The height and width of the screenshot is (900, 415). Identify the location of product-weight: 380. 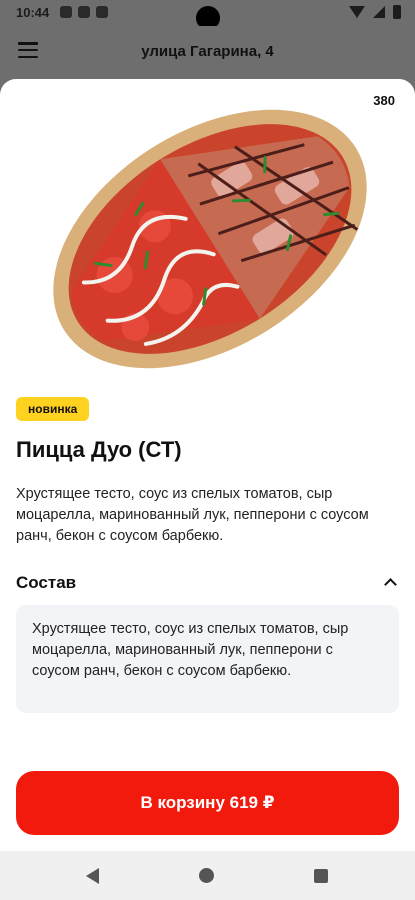
(384, 100).